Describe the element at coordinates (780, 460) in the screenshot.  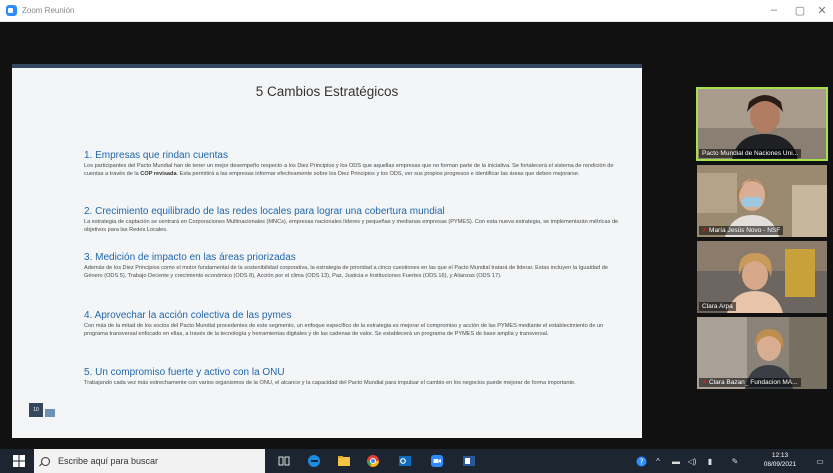
I see `taskbar-clock: 12:13 08/09/2021` at that location.